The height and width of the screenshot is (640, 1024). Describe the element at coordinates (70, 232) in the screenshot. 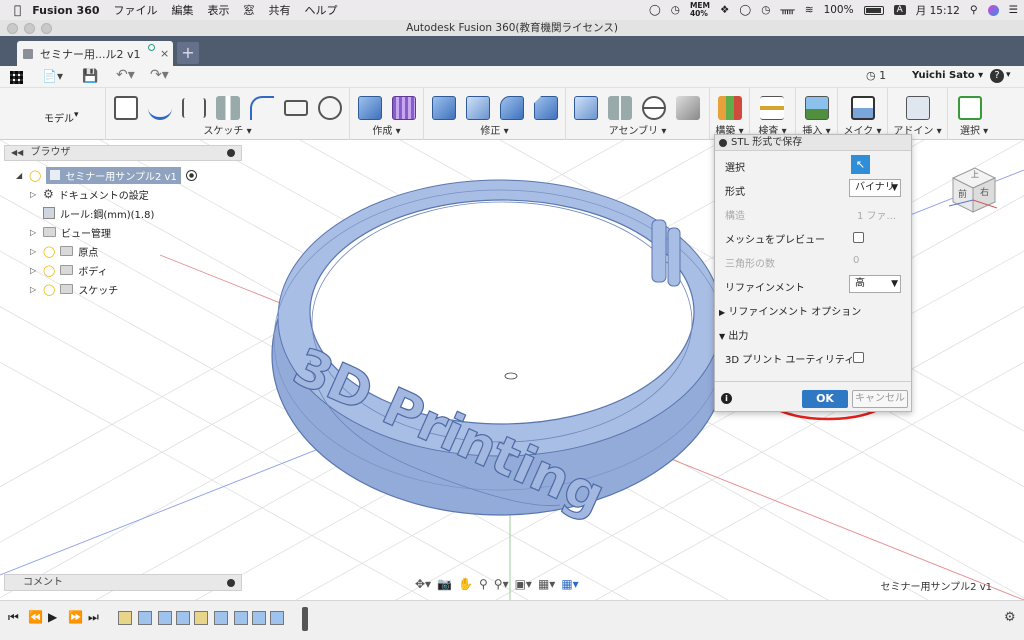

I see `tree-item-named-views: ▷ ビュー管理` at that location.